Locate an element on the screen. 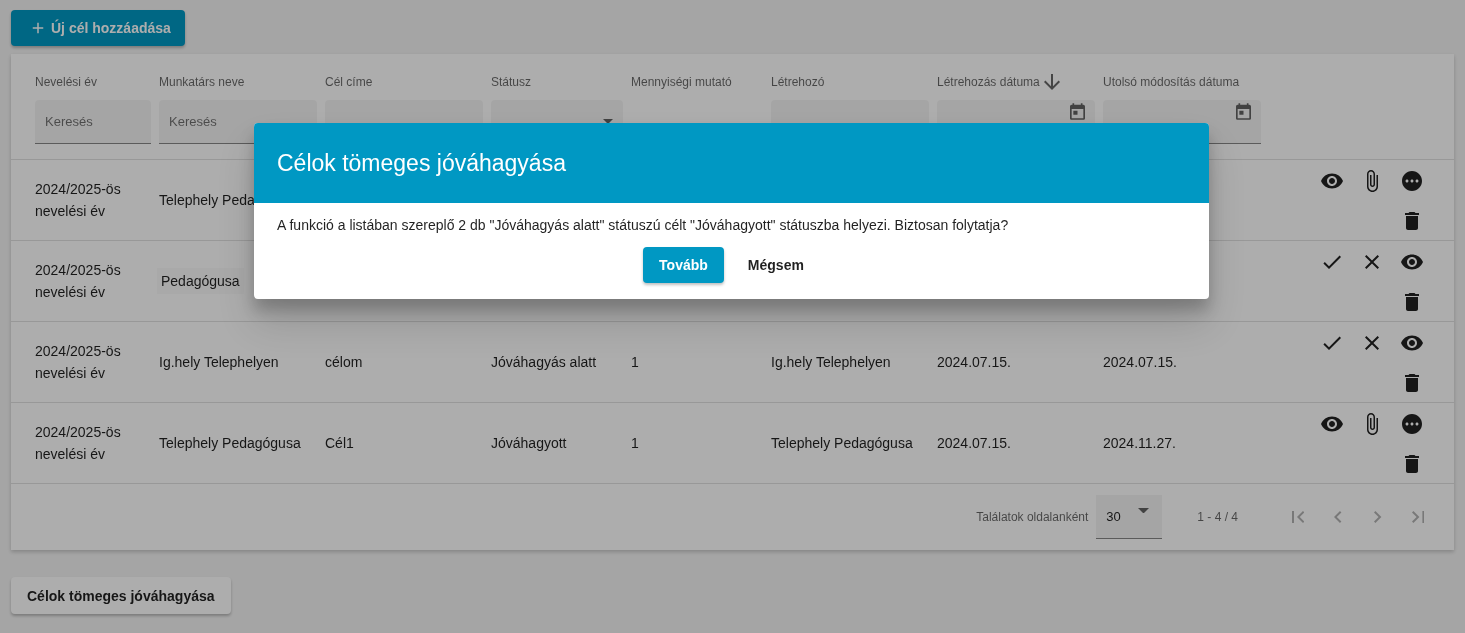  dialog-title: Célok tömeges jóváhagyása is located at coordinates (421, 163).